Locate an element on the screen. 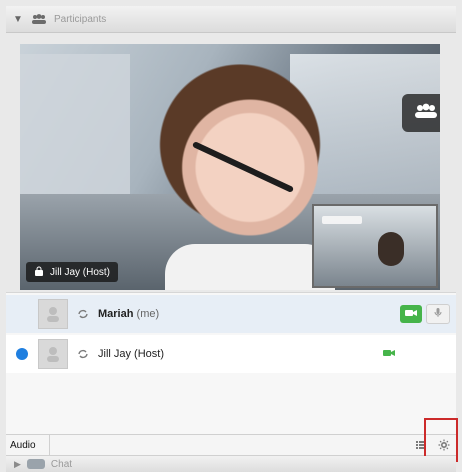 The image size is (462, 472). participant-name-text: Jill Jay (Host) is located at coordinates (131, 354).